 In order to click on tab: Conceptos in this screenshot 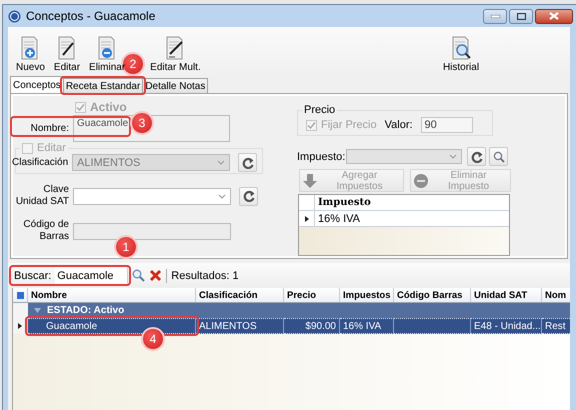, I will do `click(37, 84)`.